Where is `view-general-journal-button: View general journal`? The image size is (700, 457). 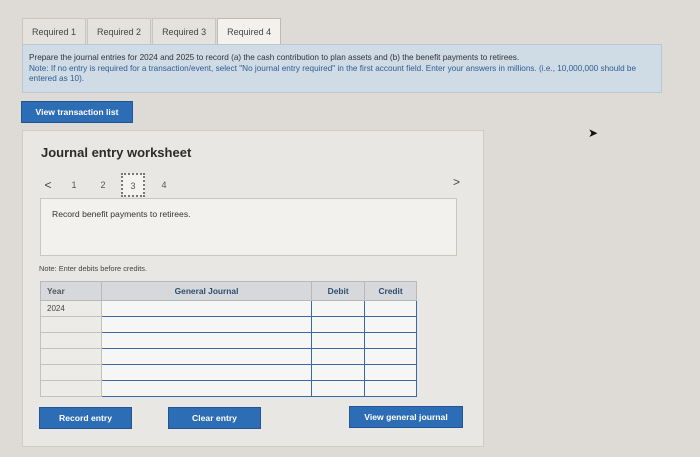
view-general-journal-button: View general journal is located at coordinates (406, 417).